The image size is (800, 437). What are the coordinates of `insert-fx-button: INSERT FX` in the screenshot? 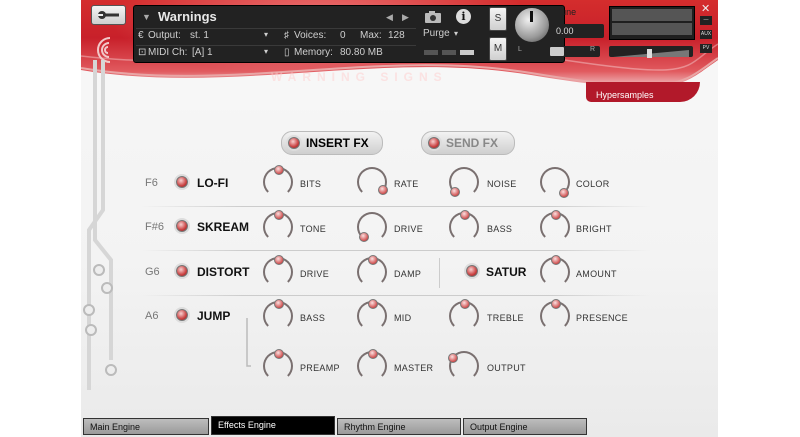 It's located at (332, 143).